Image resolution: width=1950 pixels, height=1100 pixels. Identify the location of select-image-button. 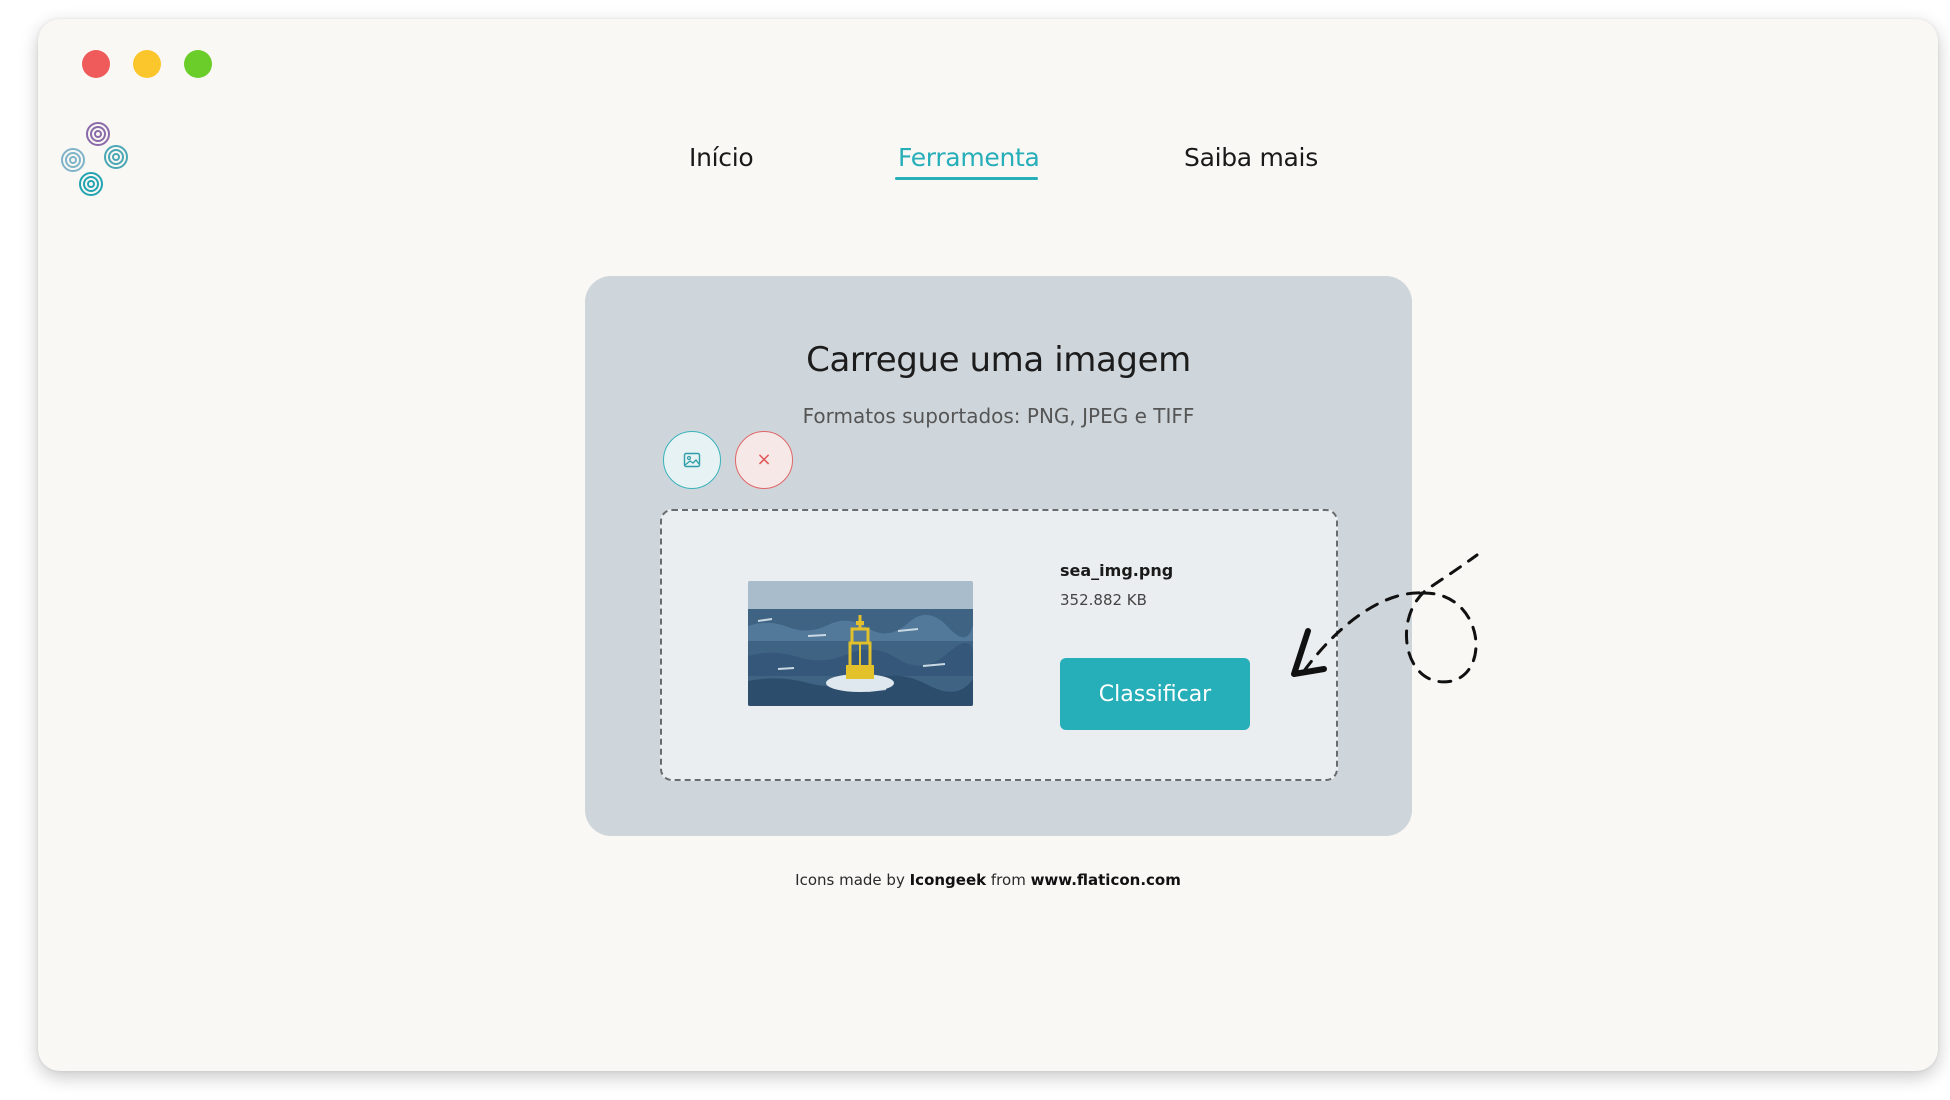
(692, 460).